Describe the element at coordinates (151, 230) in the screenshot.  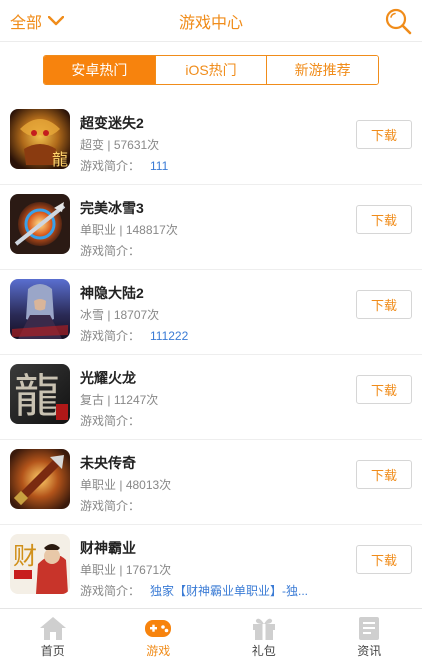
I see `game-plays: 148817次` at that location.